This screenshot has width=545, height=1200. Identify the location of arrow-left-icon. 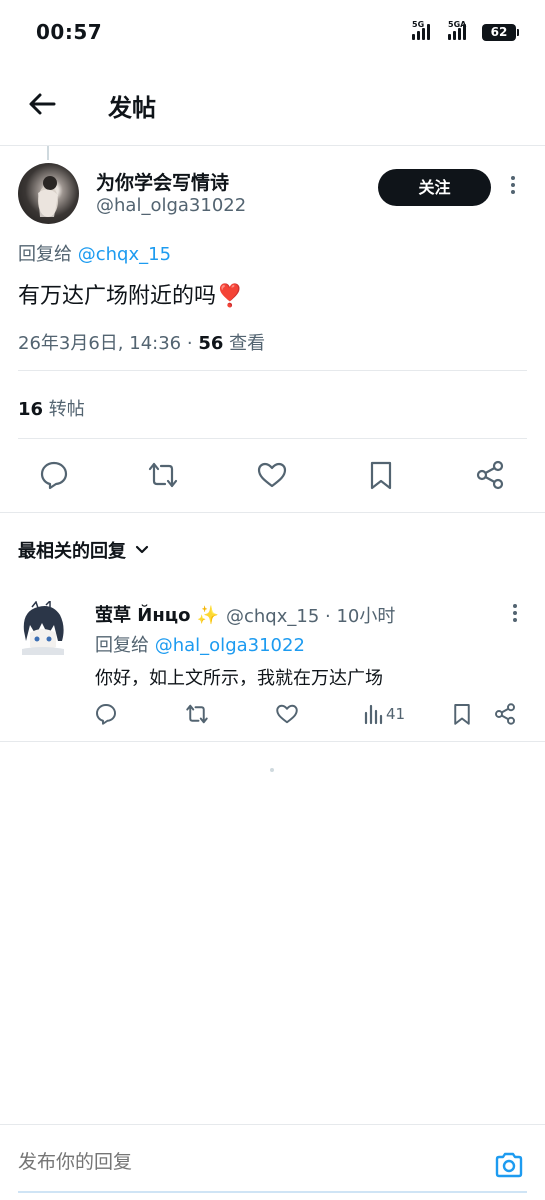
(42, 104).